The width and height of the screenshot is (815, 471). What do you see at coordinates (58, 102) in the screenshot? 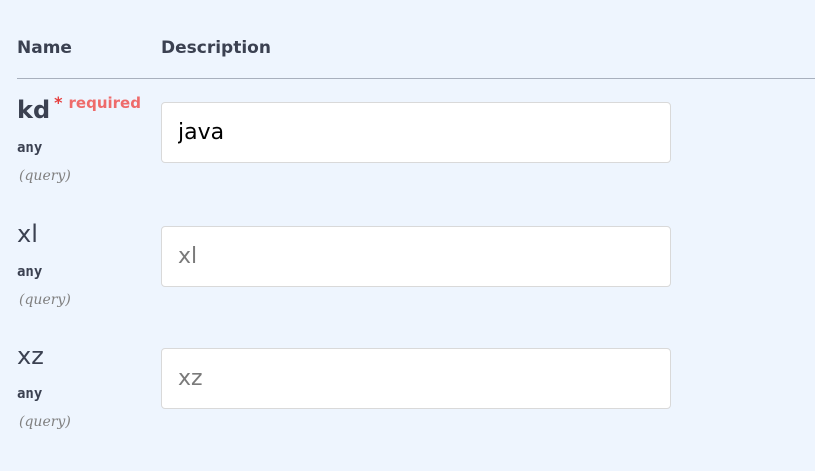
I see `required-star: *` at bounding box center [58, 102].